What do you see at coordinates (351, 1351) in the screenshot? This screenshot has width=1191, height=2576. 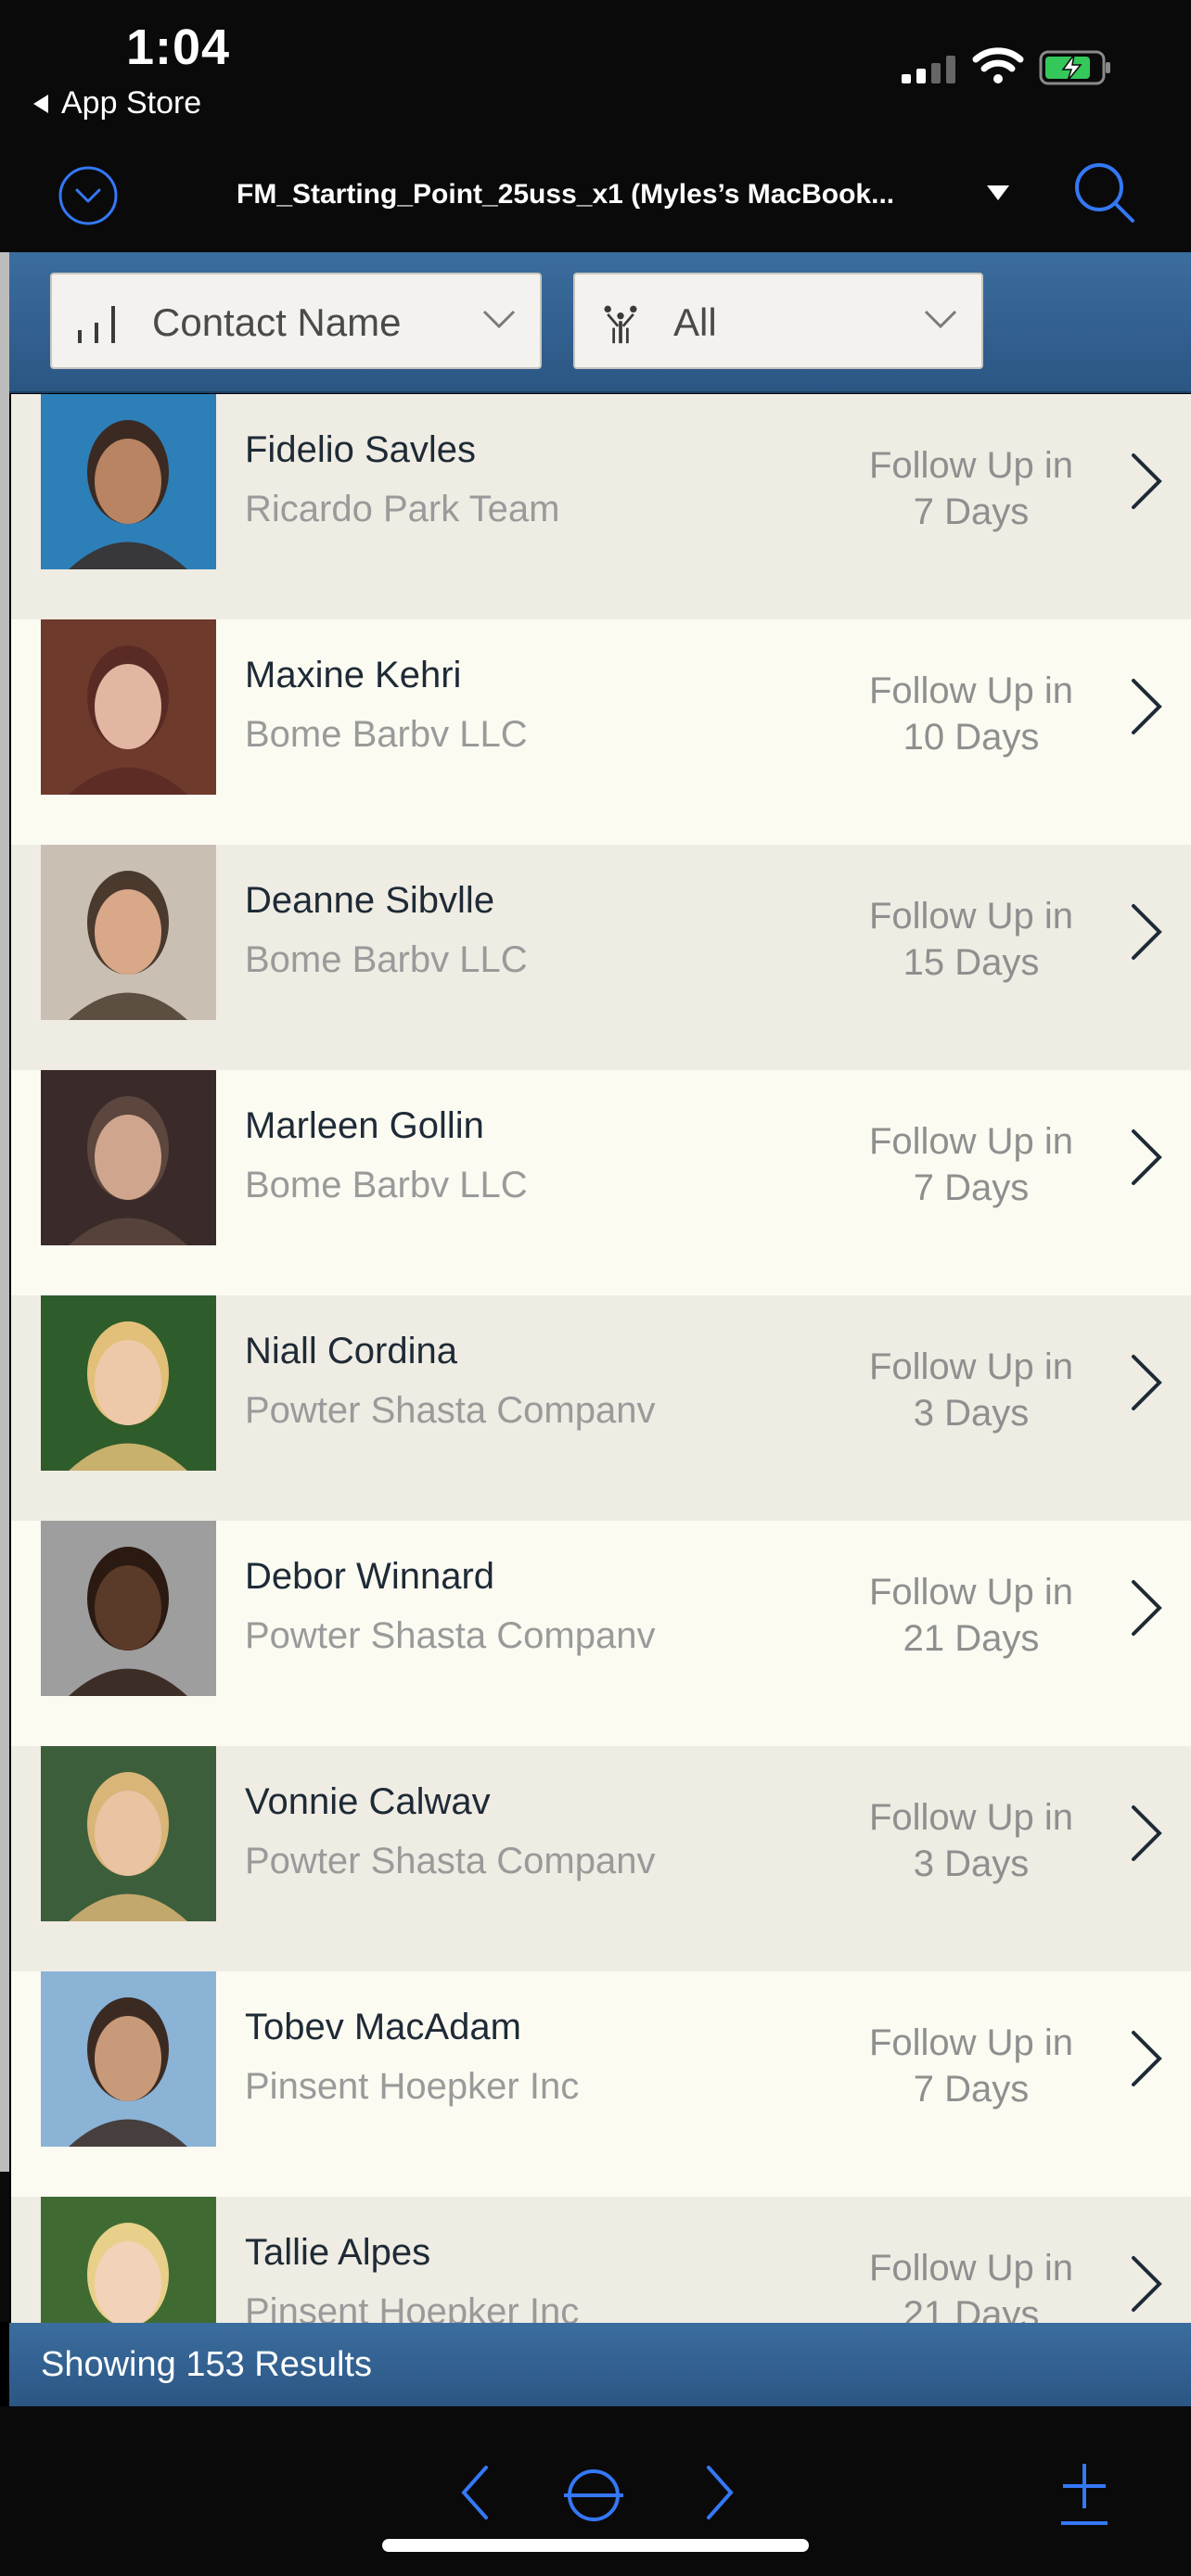 I see `contact-name: Niall Cordina` at bounding box center [351, 1351].